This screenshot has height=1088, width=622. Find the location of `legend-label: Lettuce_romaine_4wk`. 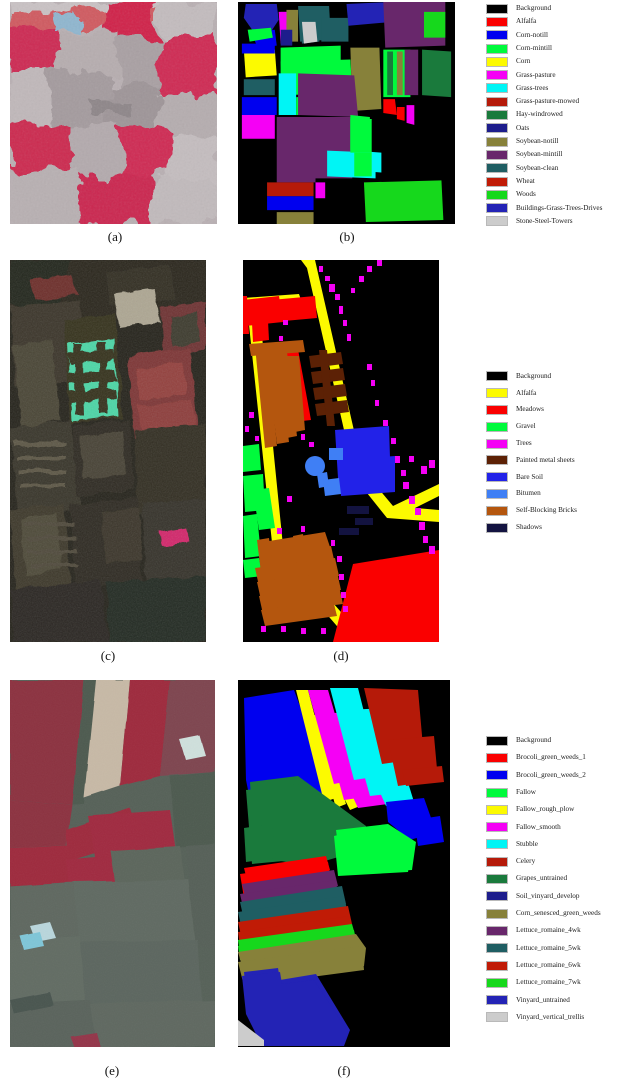

legend-label: Lettuce_romaine_4wk is located at coordinates (548, 930).